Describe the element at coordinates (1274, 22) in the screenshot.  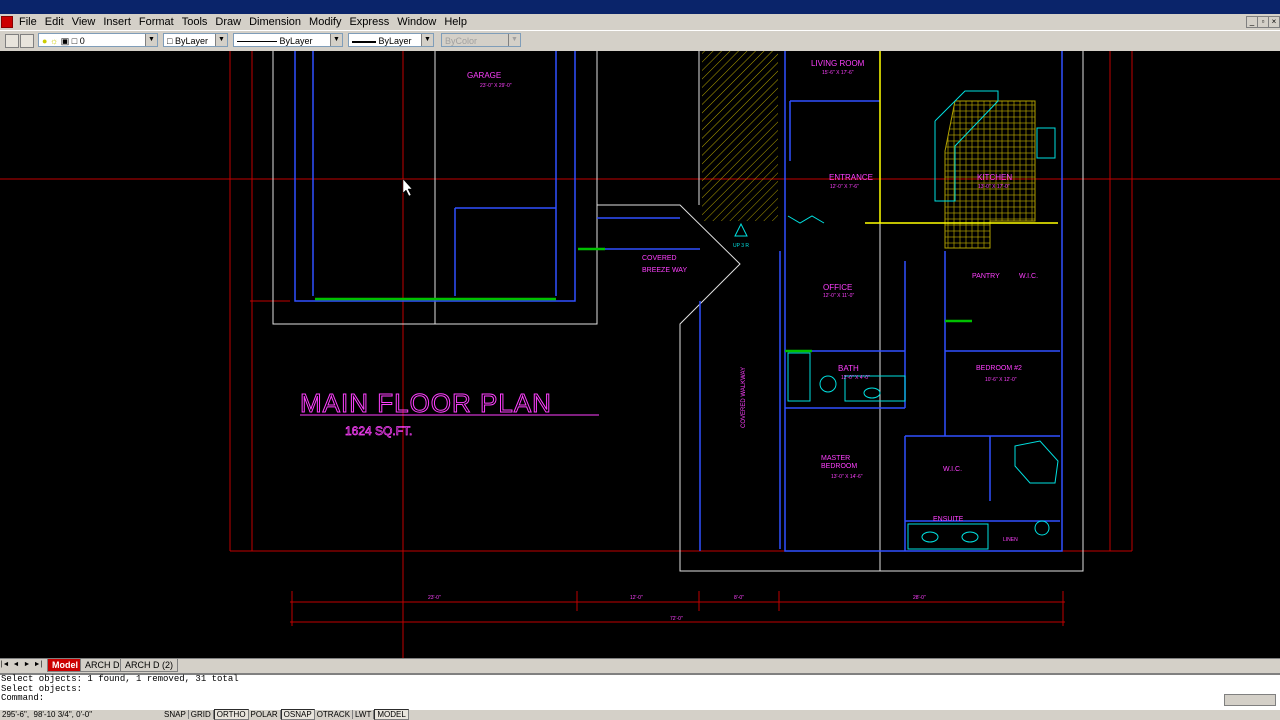
I see `close-icon: ×` at that location.